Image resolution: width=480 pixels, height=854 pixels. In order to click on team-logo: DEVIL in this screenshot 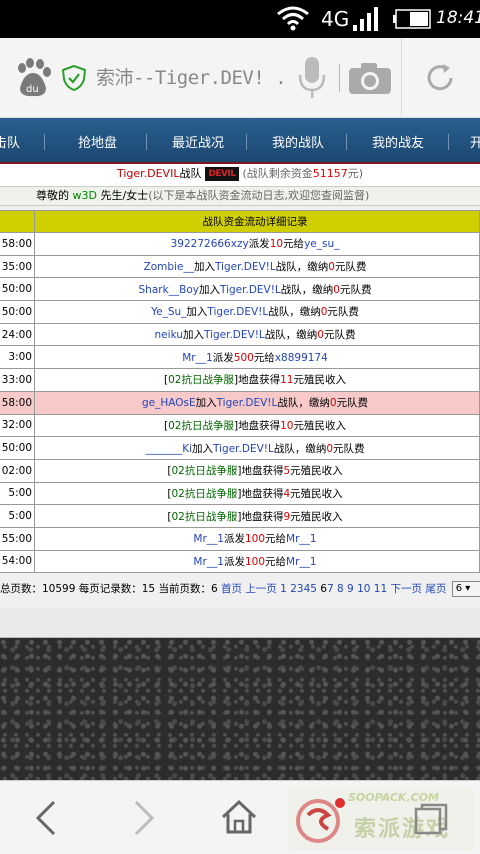, I will do `click(221, 174)`.